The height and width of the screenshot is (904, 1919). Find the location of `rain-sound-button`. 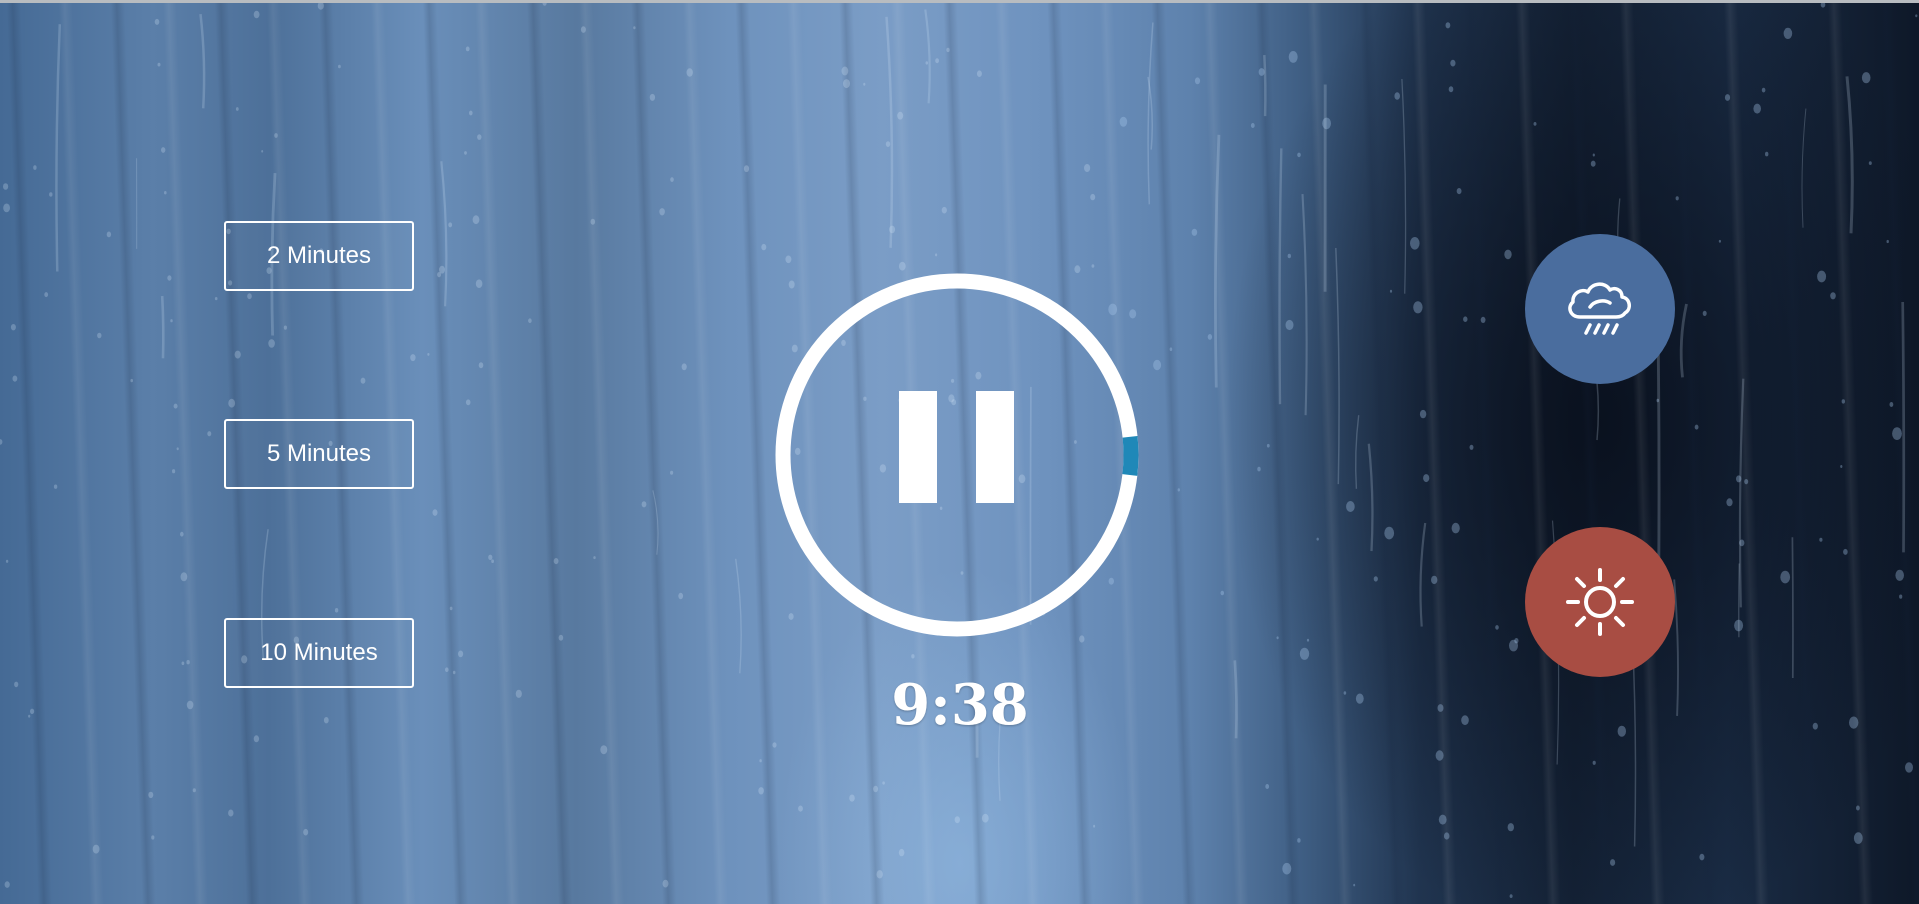

rain-sound-button is located at coordinates (1600, 309).